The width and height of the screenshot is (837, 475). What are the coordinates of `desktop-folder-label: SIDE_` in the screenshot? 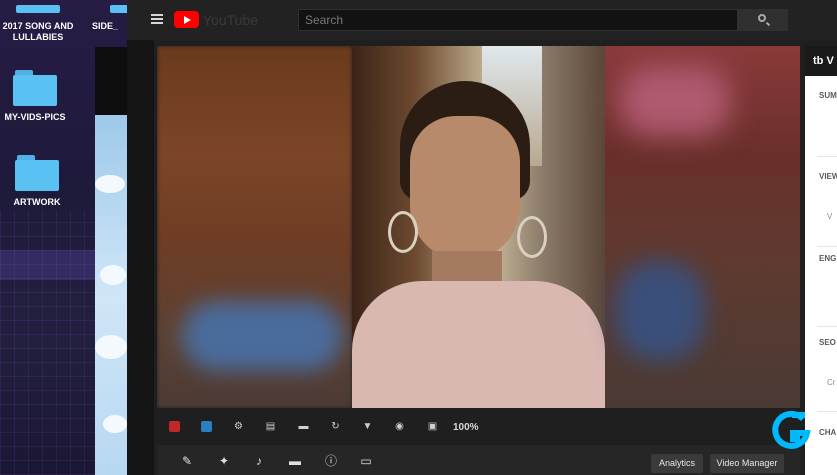 It's located at (104, 26).